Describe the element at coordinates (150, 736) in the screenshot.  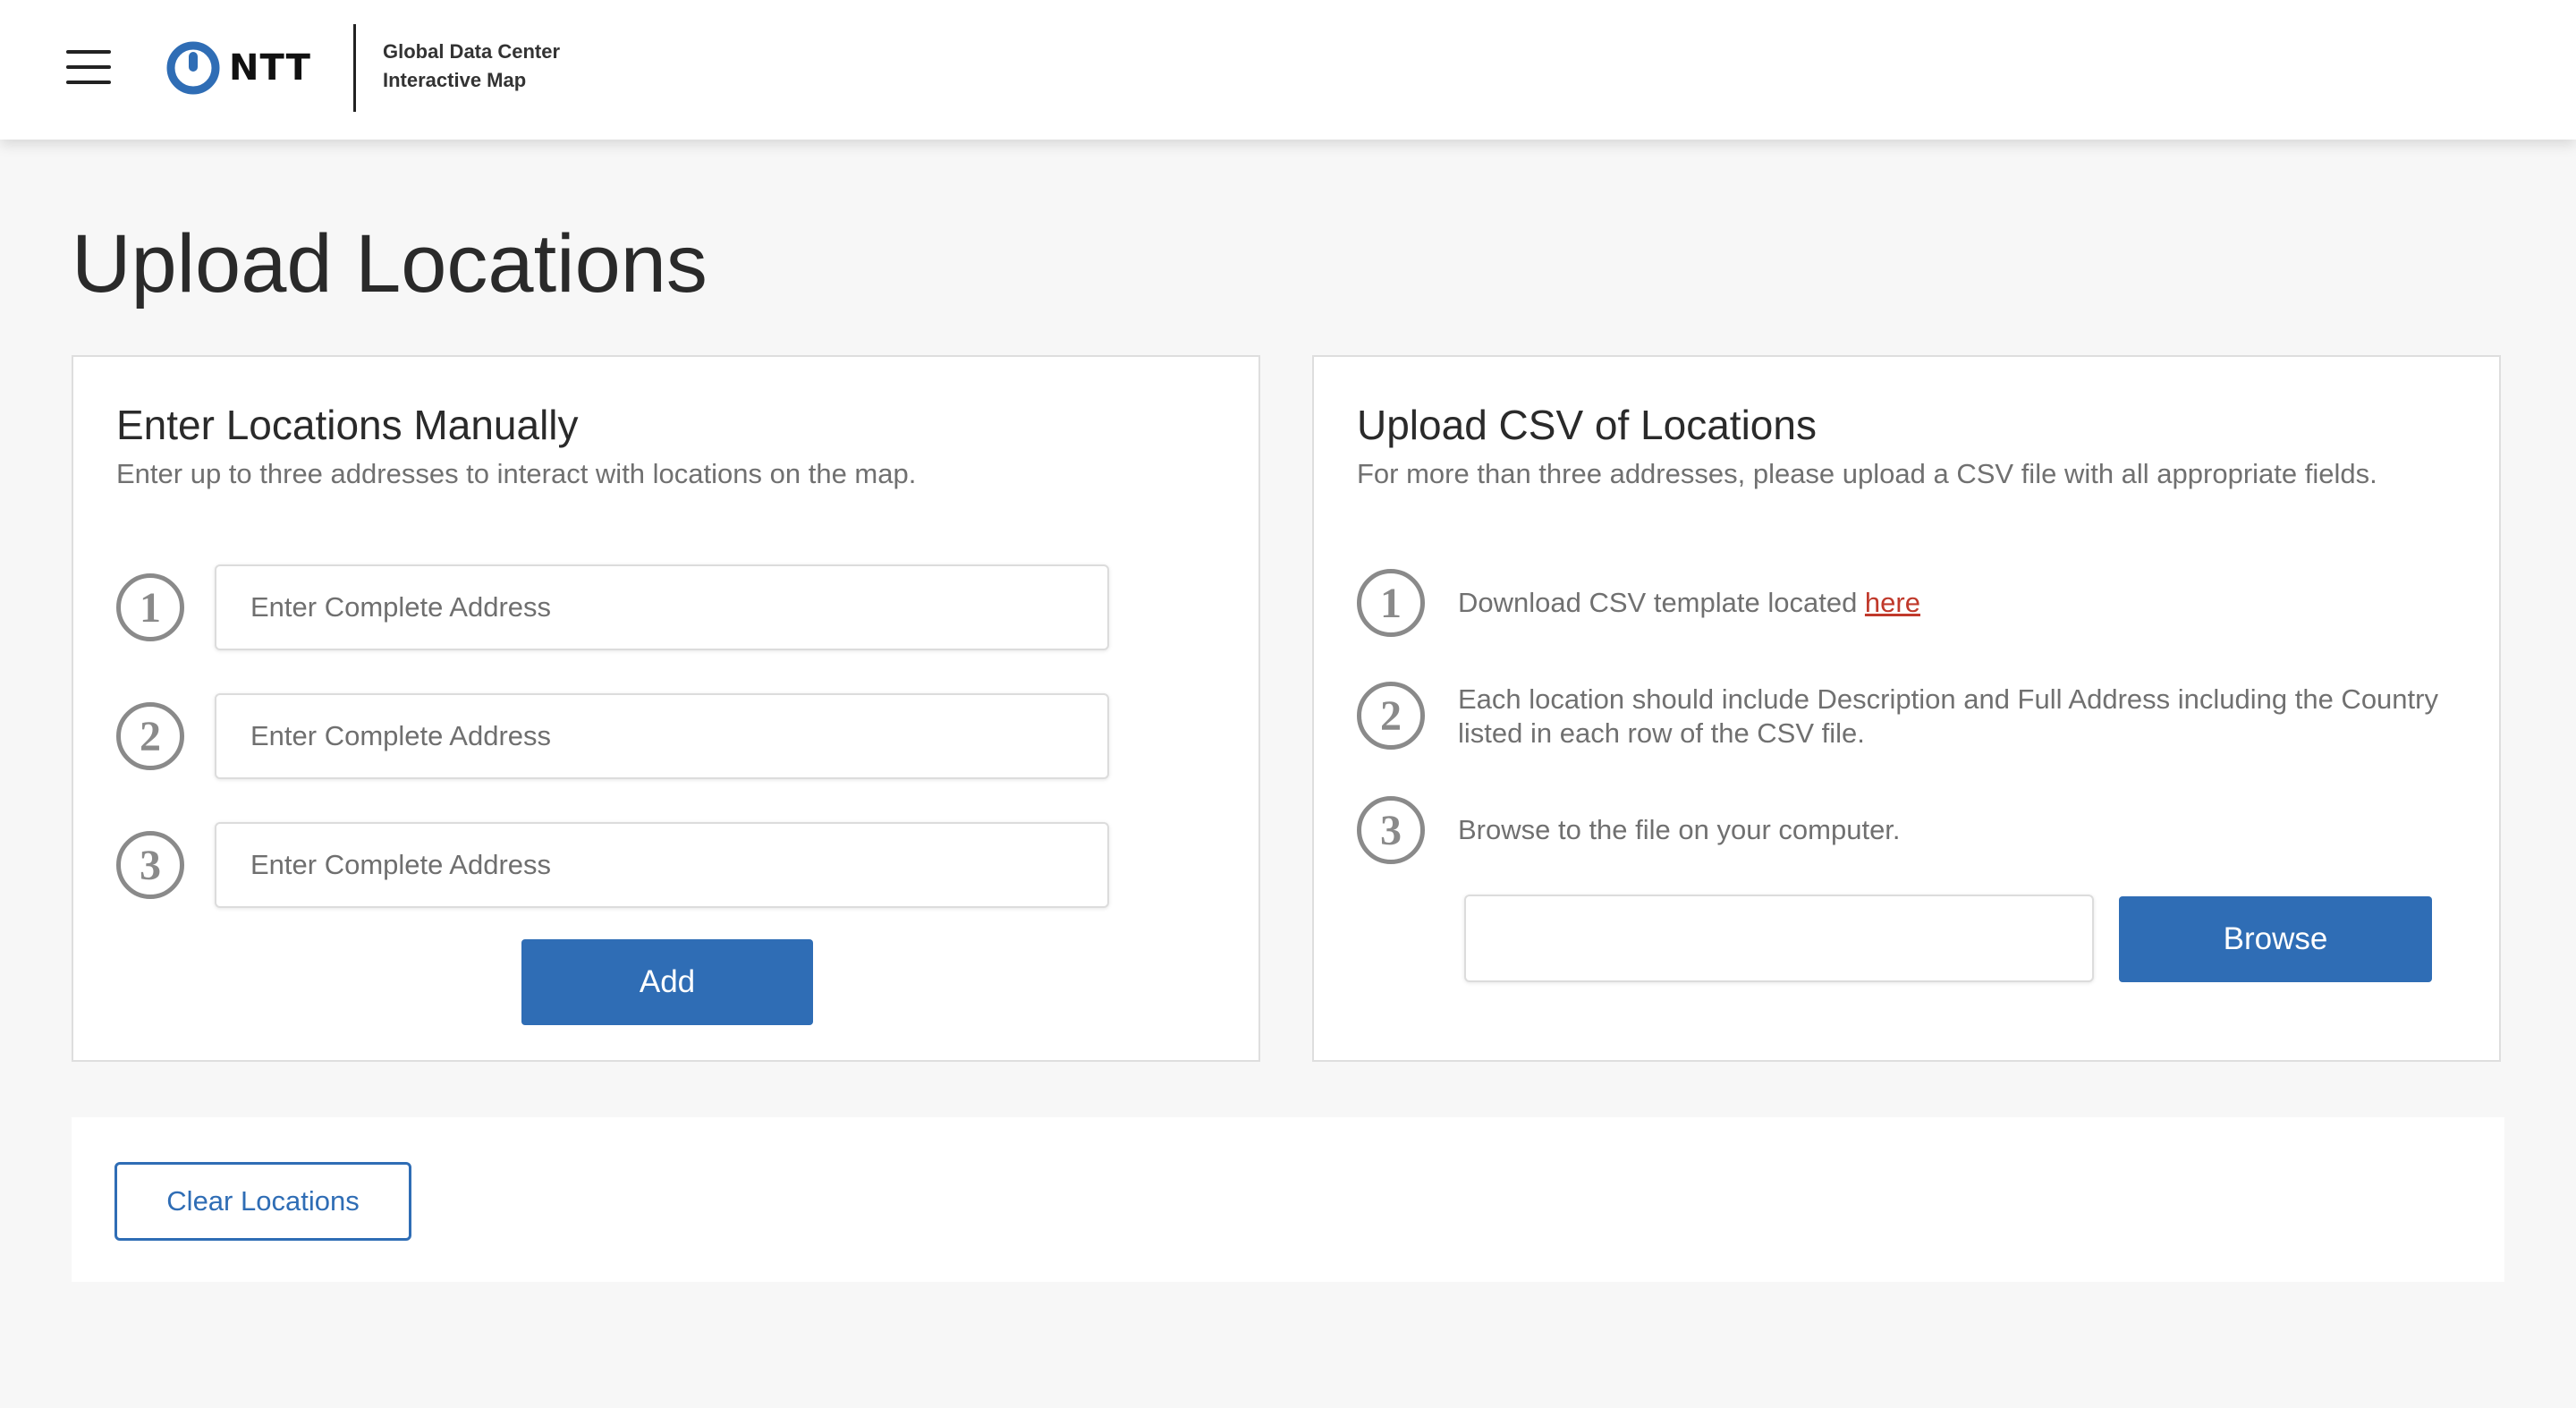
I see `step-2-badge: 2` at that location.